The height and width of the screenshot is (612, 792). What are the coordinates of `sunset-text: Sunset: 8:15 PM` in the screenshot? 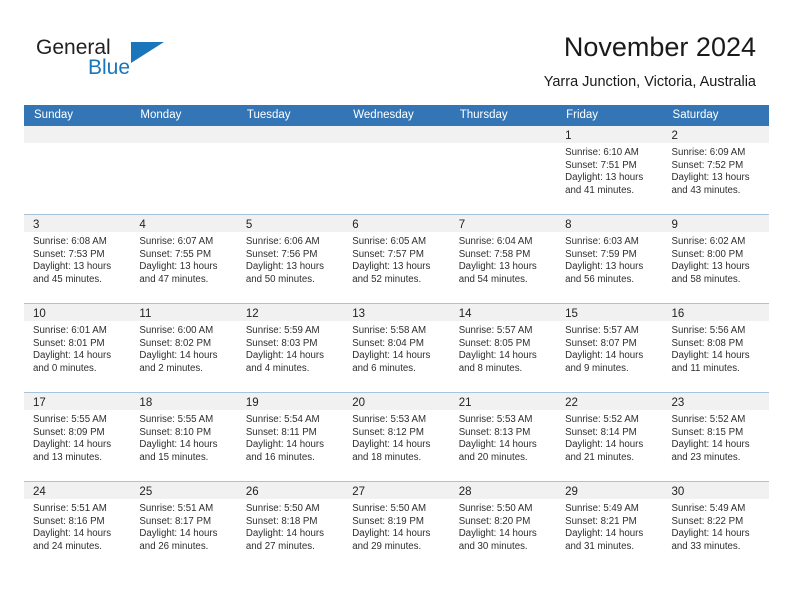 It's located at (707, 432).